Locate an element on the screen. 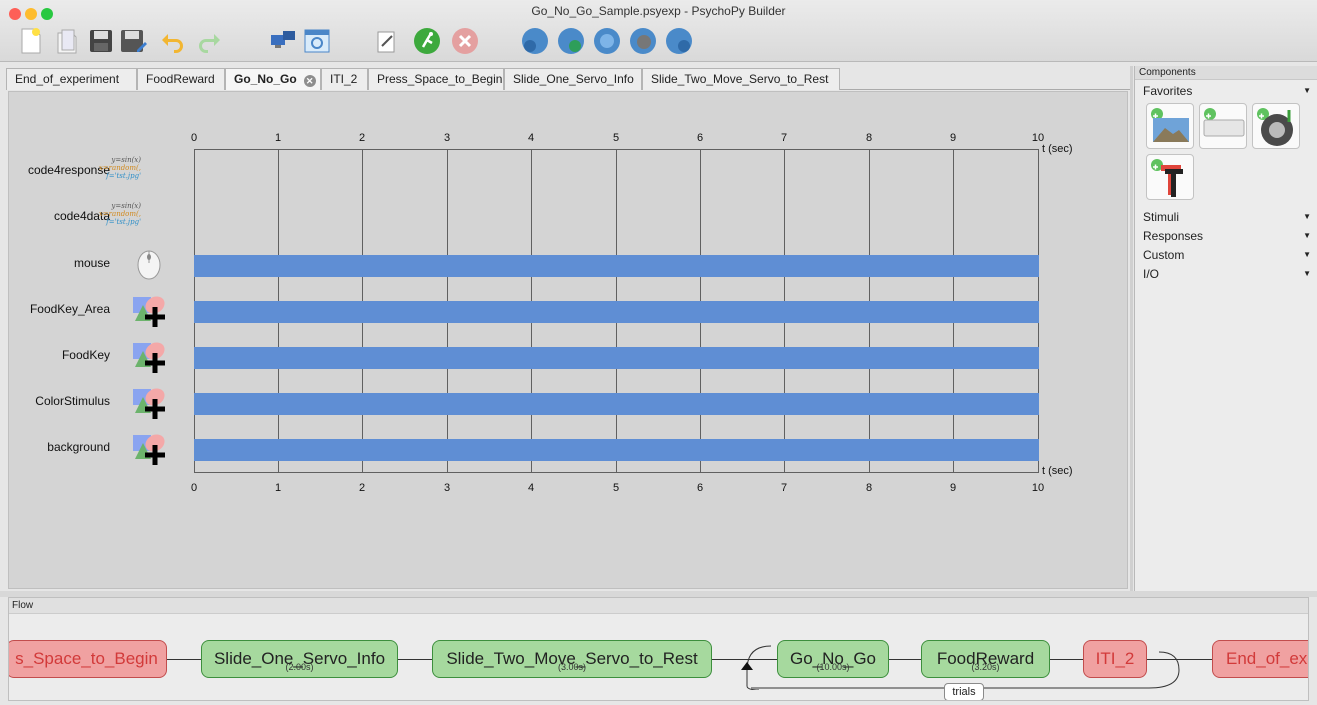 The image size is (1317, 705). tick-label-top: 2 is located at coordinates (362, 138).